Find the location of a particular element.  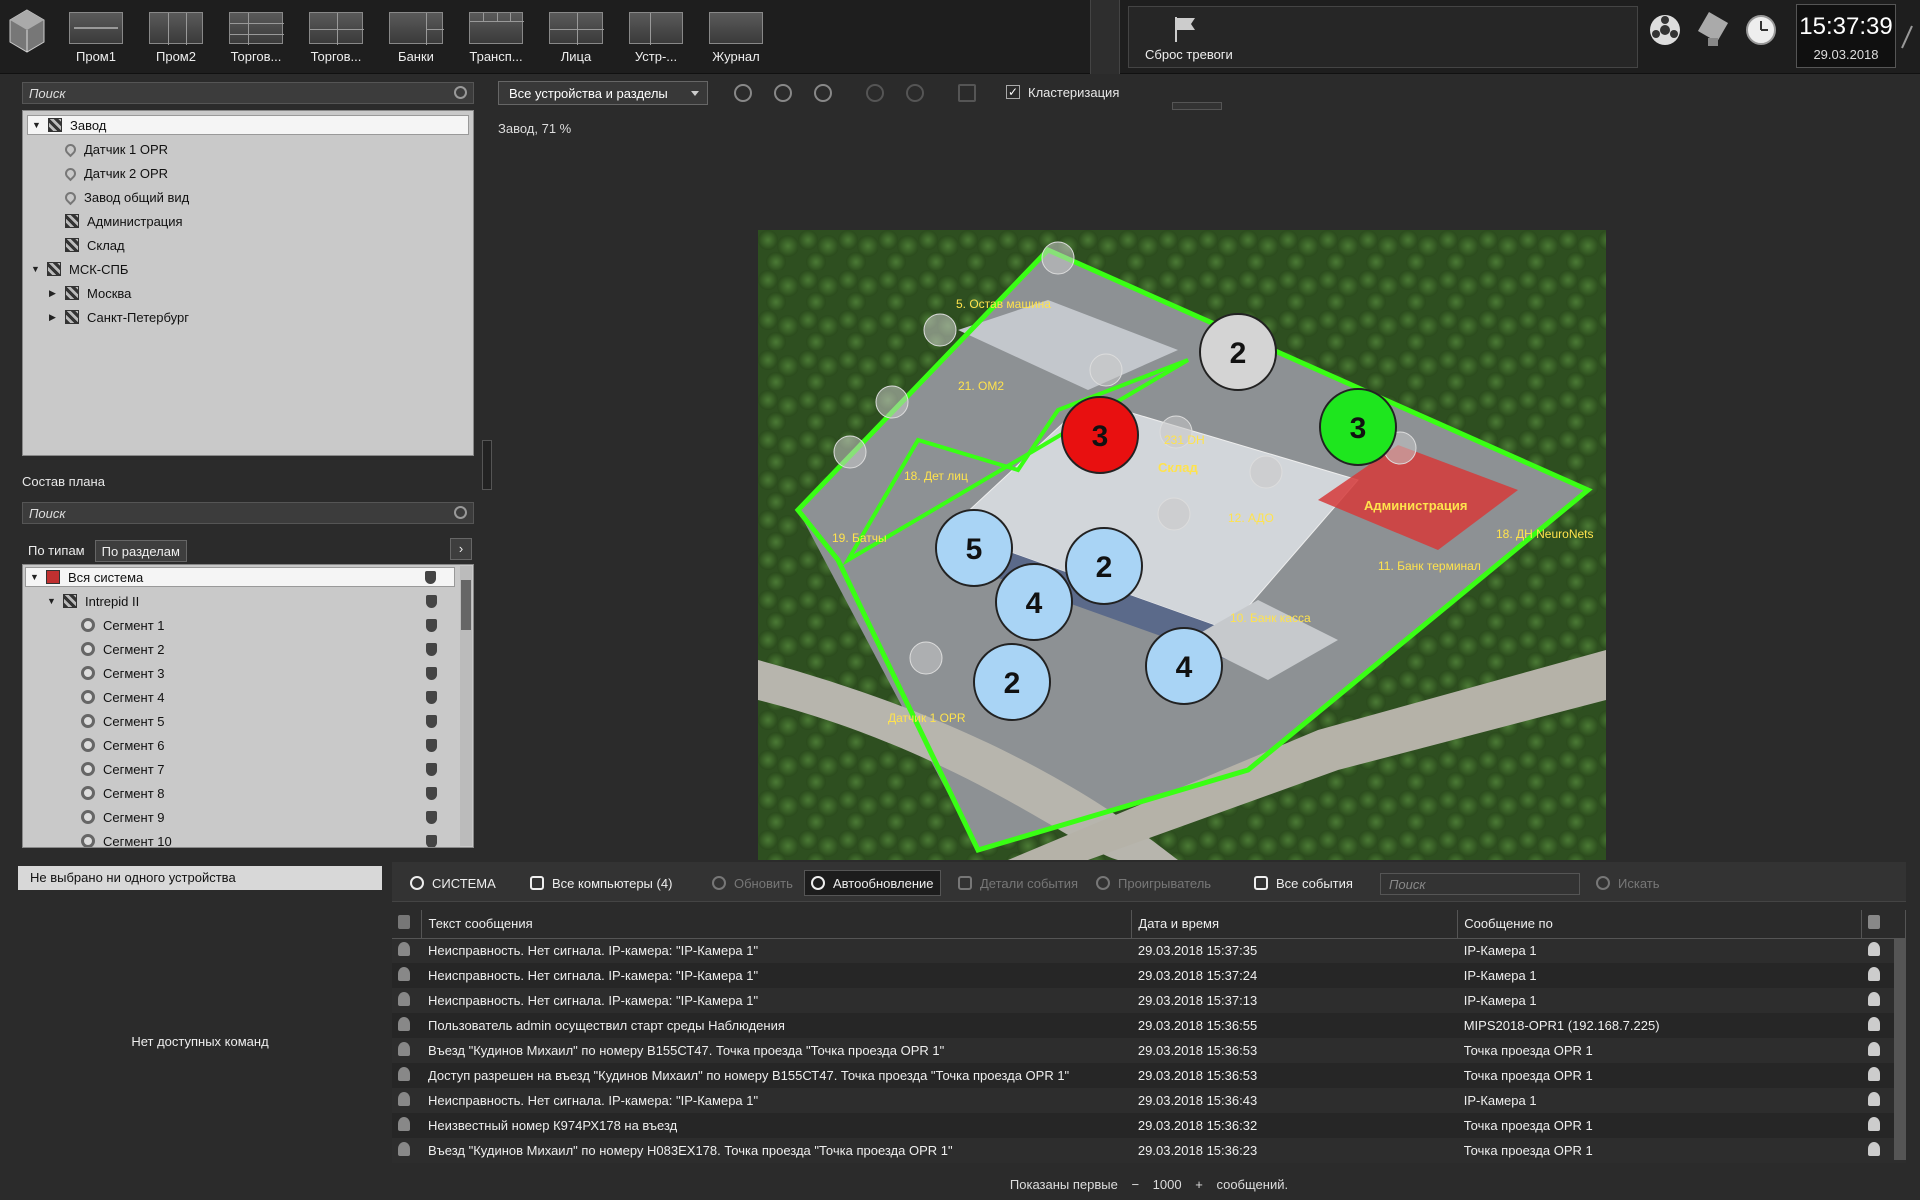

plan-tree-item: ▼ Intrepid II is located at coordinates (240, 601).